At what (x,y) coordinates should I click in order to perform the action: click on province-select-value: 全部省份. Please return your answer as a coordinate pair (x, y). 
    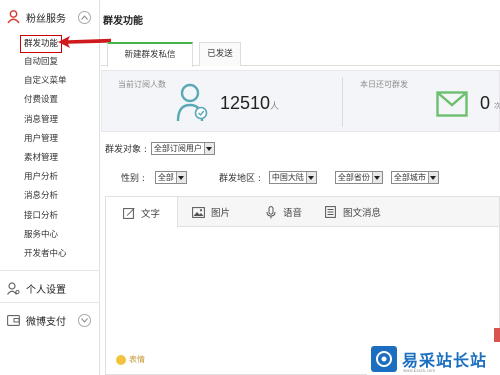
    Looking at the image, I should click on (353, 177).